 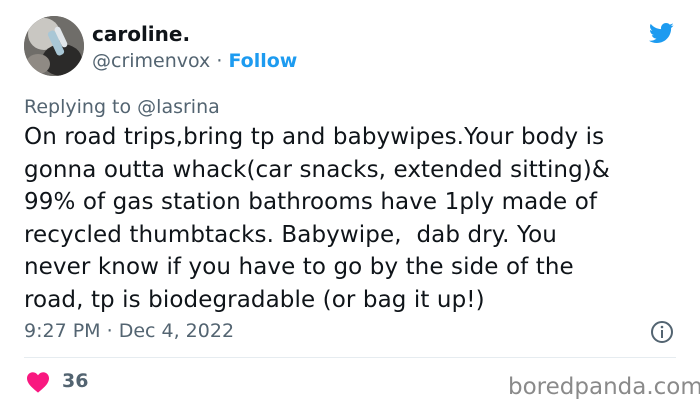 What do you see at coordinates (151, 61) in the screenshot?
I see `user-handle: @crimenvox` at bounding box center [151, 61].